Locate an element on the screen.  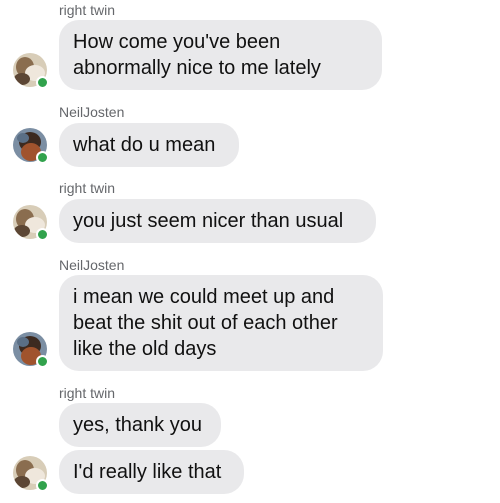
message-bubble: I'd really like that is located at coordinates (151, 472).